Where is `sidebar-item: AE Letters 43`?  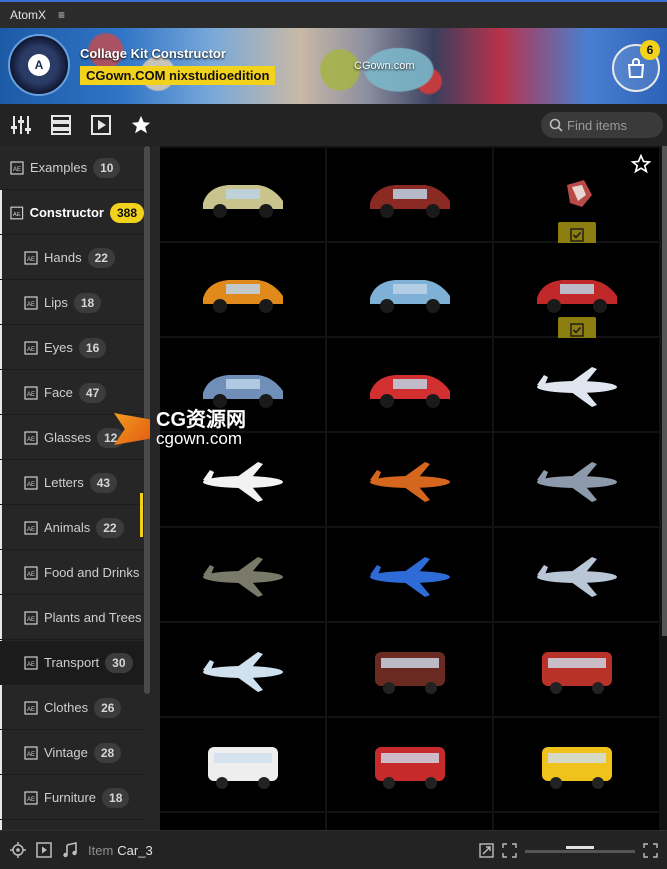
sidebar-item: AE Letters 43 is located at coordinates (72, 483).